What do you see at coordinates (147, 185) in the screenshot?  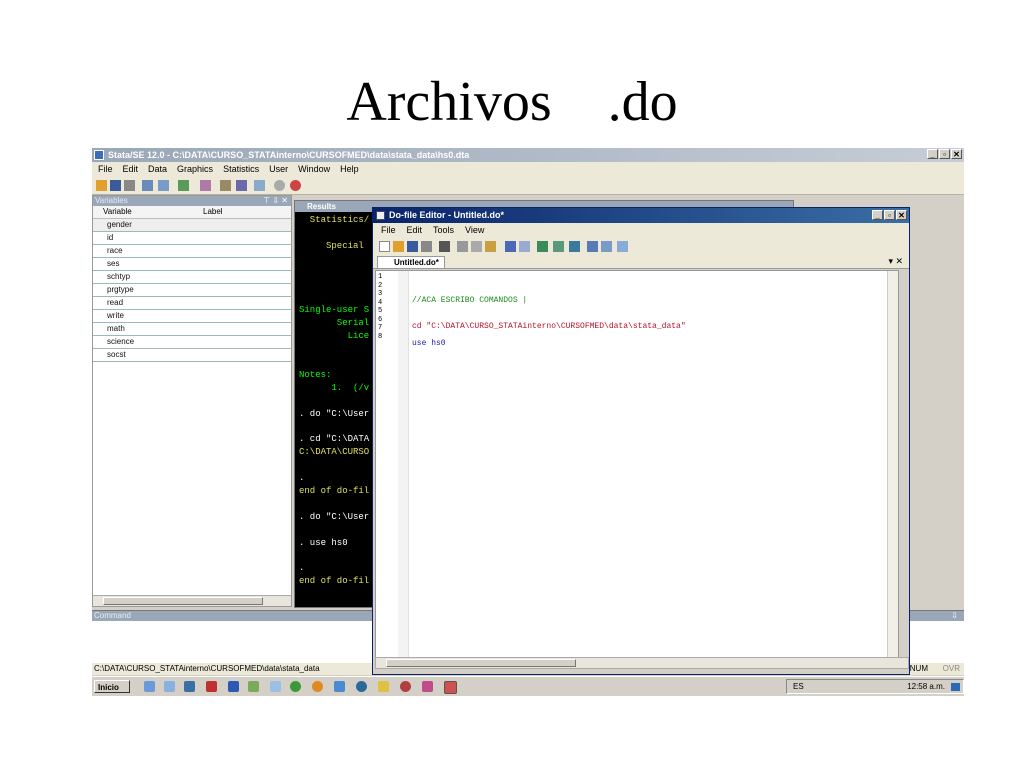 I see `log-icon` at bounding box center [147, 185].